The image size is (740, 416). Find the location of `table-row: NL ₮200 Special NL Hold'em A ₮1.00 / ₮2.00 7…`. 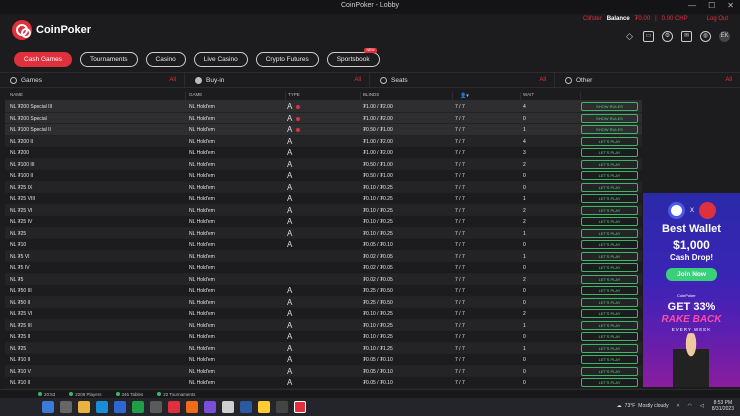

table-row: NL ₮200 Special NL Hold'em A ₮1.00 / ₮2.00 7… is located at coordinates (323, 118).